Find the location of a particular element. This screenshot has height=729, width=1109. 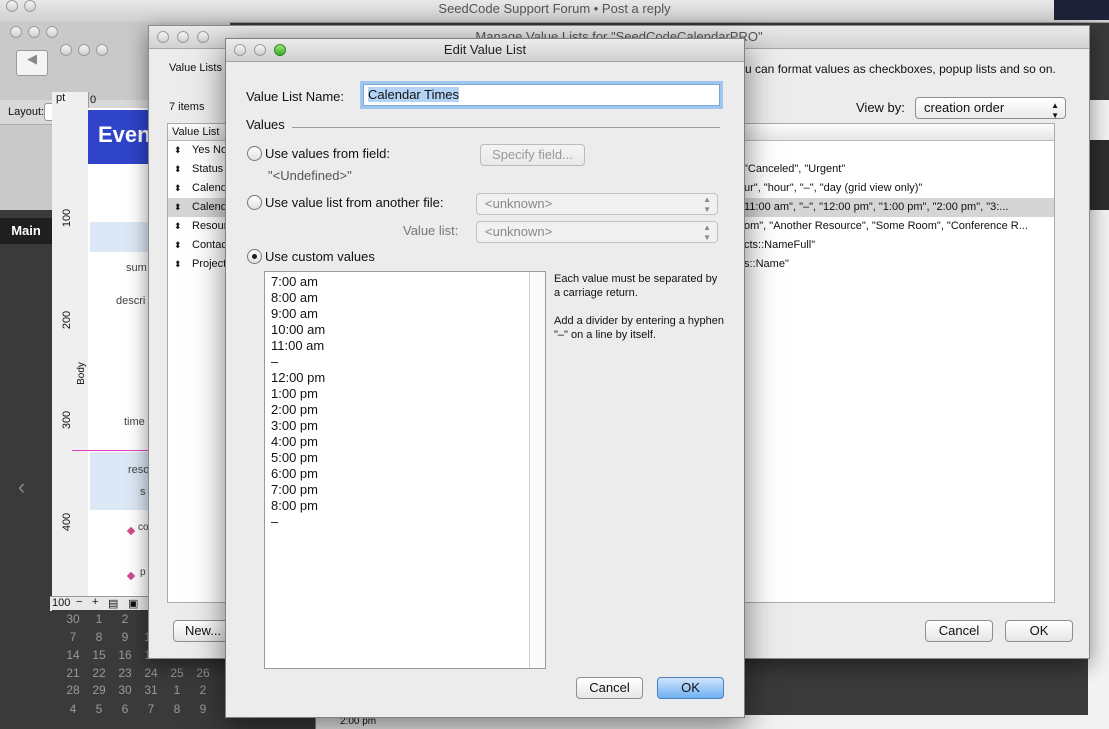

intro-text: Value Lists is located at coordinates (195, 68).